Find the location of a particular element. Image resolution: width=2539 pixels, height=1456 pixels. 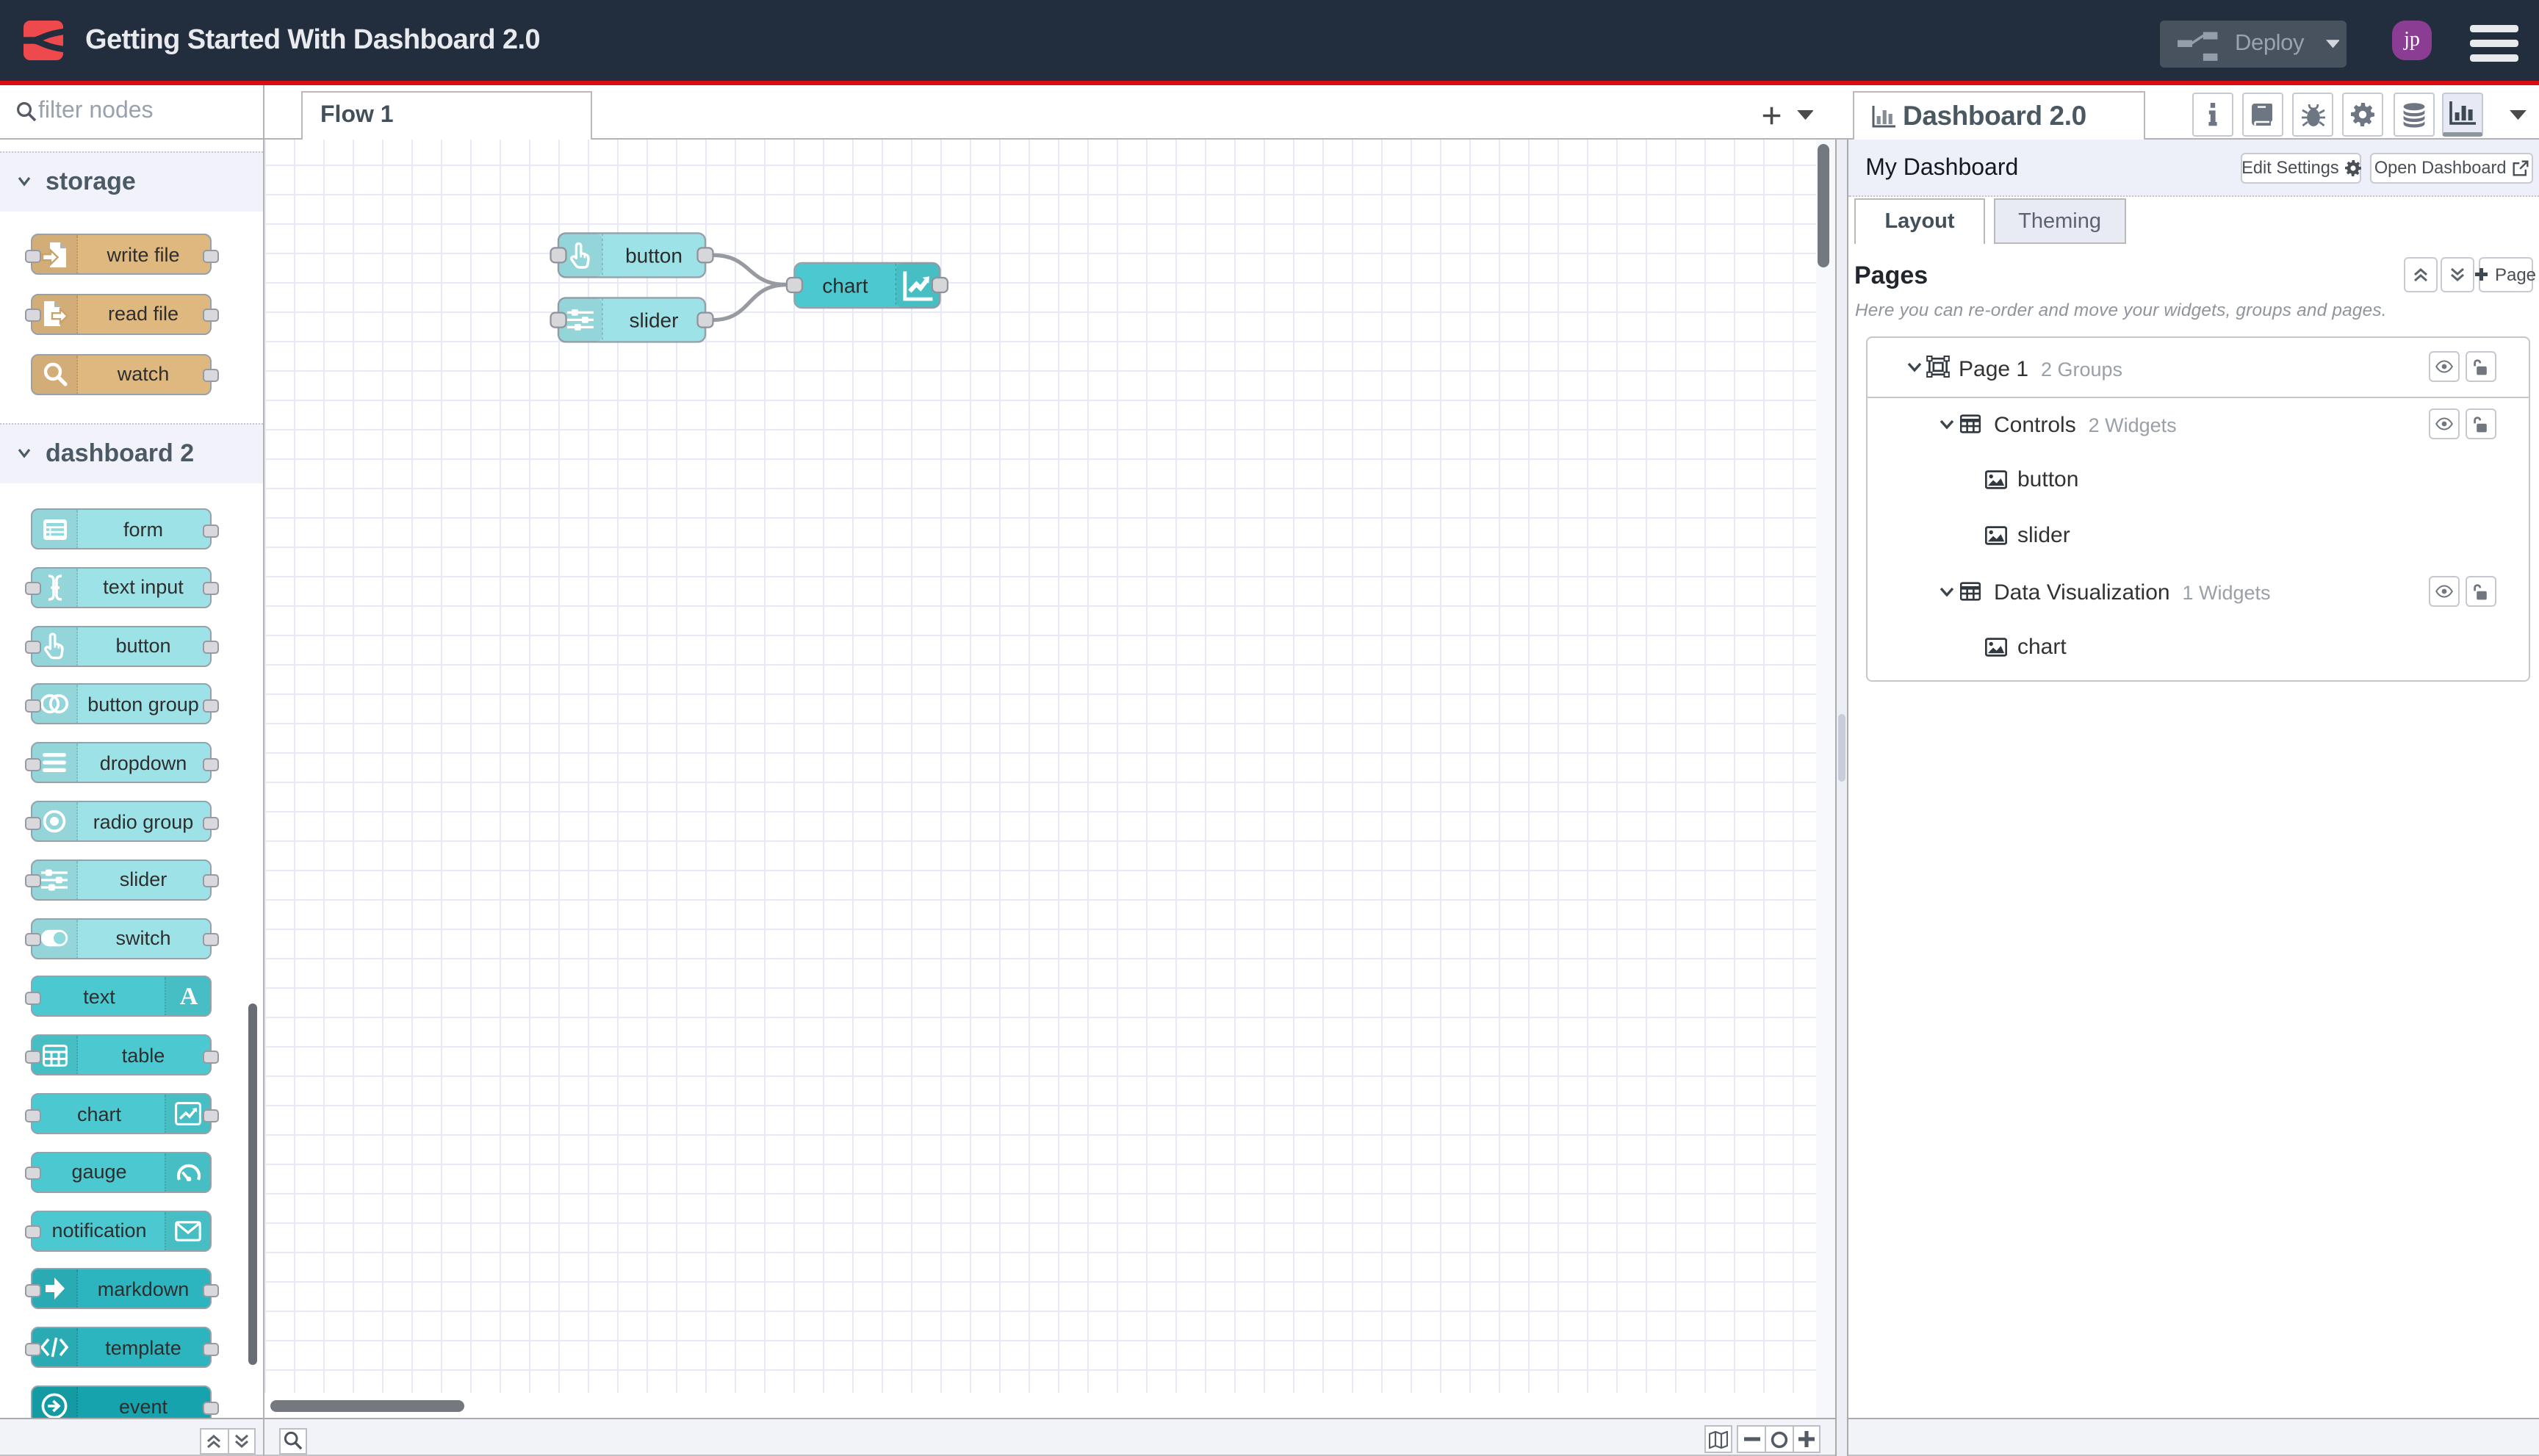

svg-text: slider is located at coordinates (654, 320).